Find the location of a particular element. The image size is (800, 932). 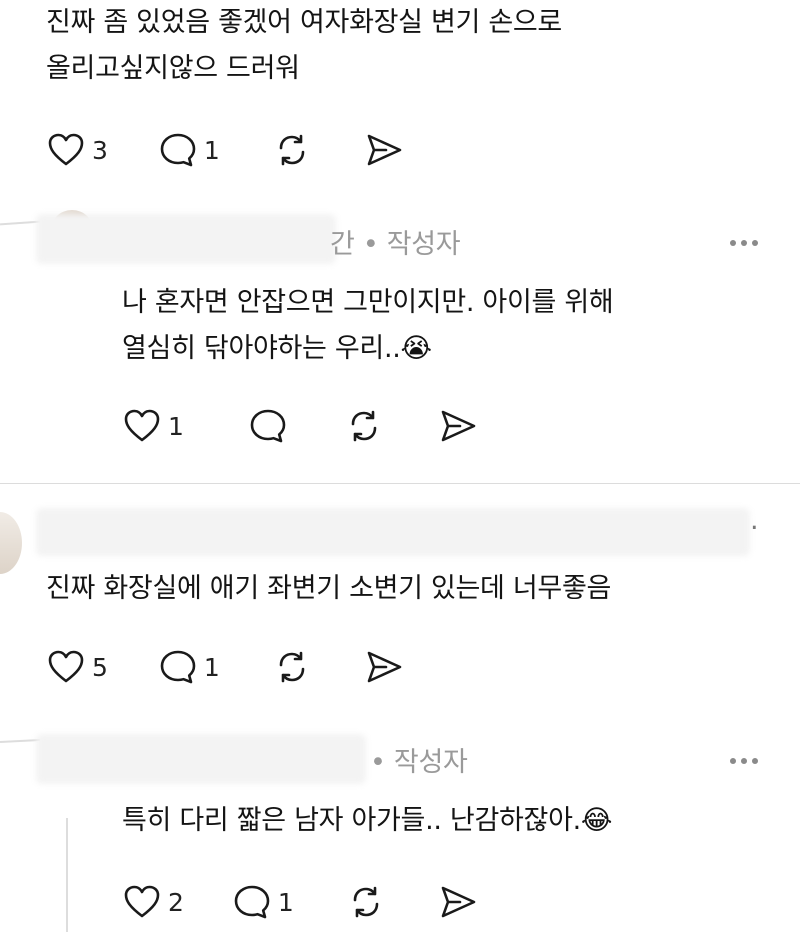

divider is located at coordinates (400, 483).